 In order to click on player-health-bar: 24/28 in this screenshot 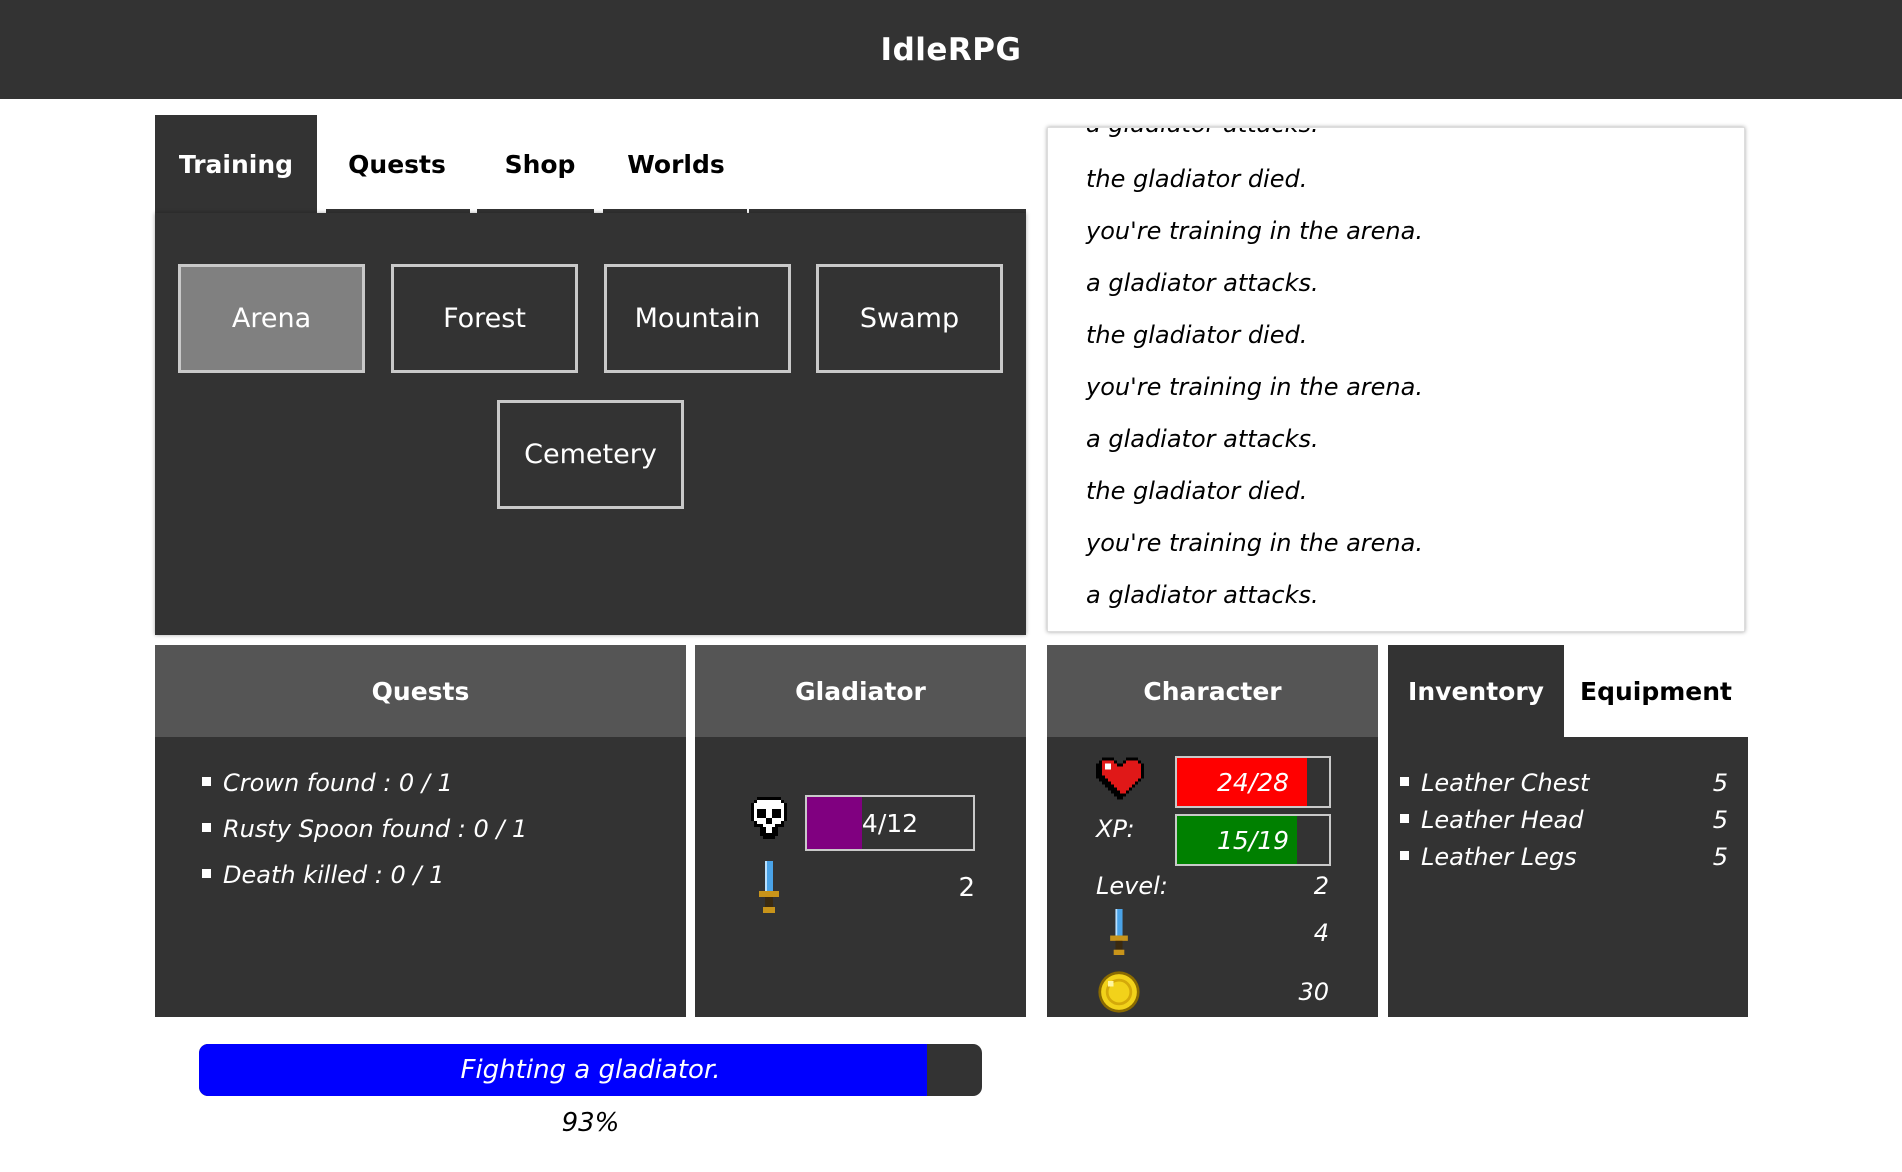, I will do `click(1253, 782)`.